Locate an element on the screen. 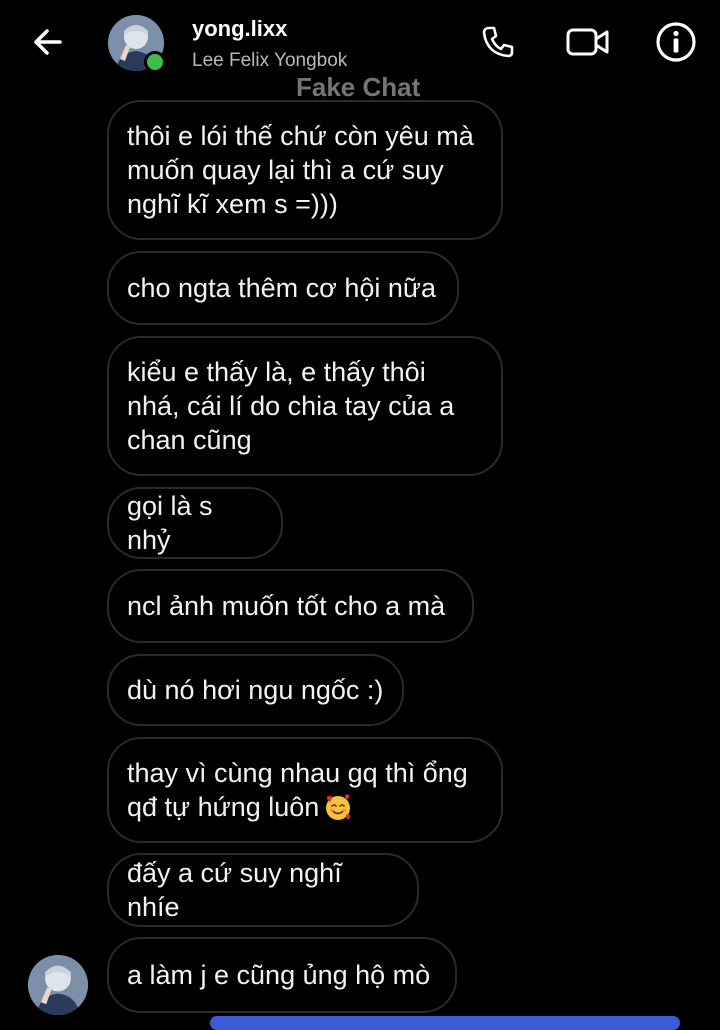  message-text: đấy a cứ suy nghĩ nhíe is located at coordinates (234, 890).